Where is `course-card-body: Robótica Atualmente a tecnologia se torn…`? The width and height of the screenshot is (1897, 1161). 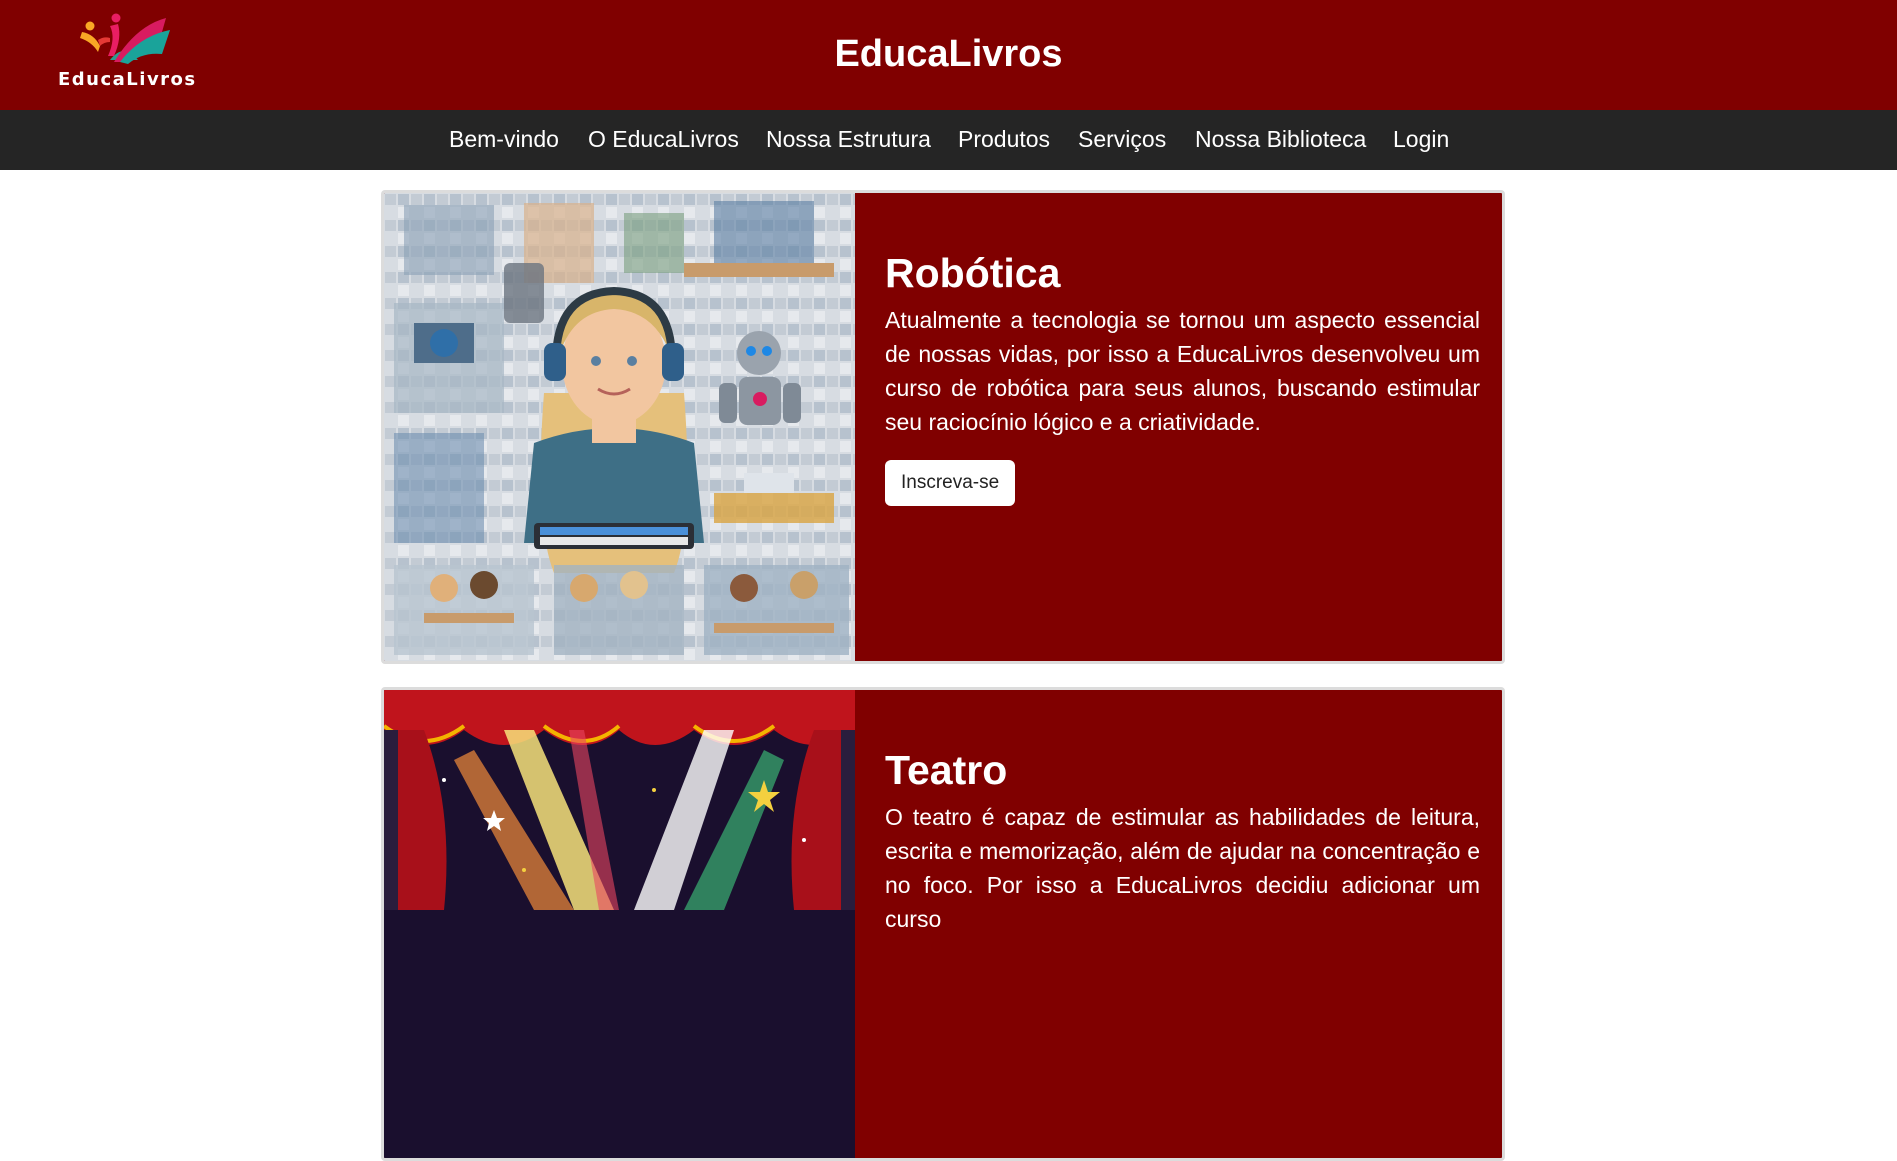 course-card-body: Robótica Atualmente a tecnologia se torn… is located at coordinates (1182, 377).